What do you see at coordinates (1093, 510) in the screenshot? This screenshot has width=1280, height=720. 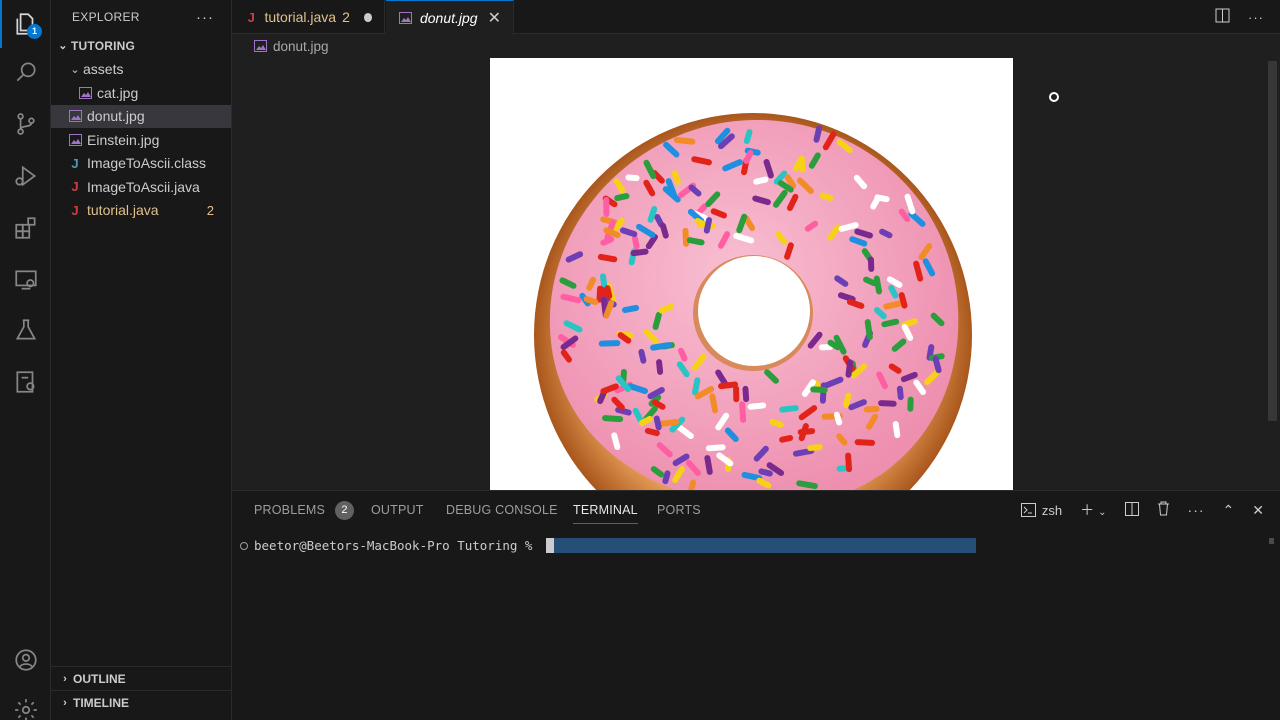 I see `new-terminal-icon: ＋ ⌄` at bounding box center [1093, 510].